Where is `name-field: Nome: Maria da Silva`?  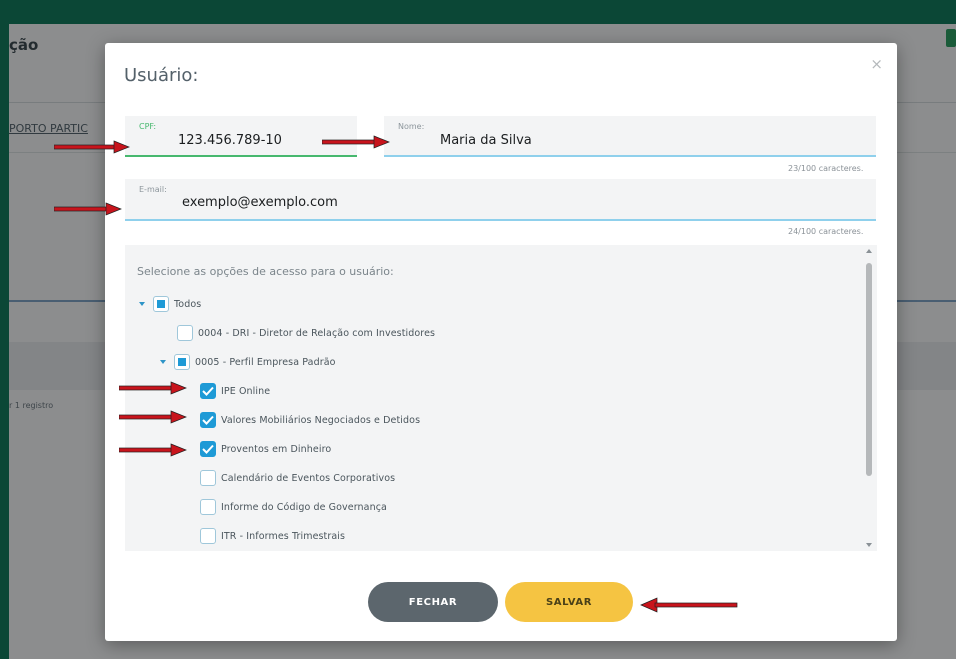
name-field: Nome: Maria da Silva is located at coordinates (630, 136).